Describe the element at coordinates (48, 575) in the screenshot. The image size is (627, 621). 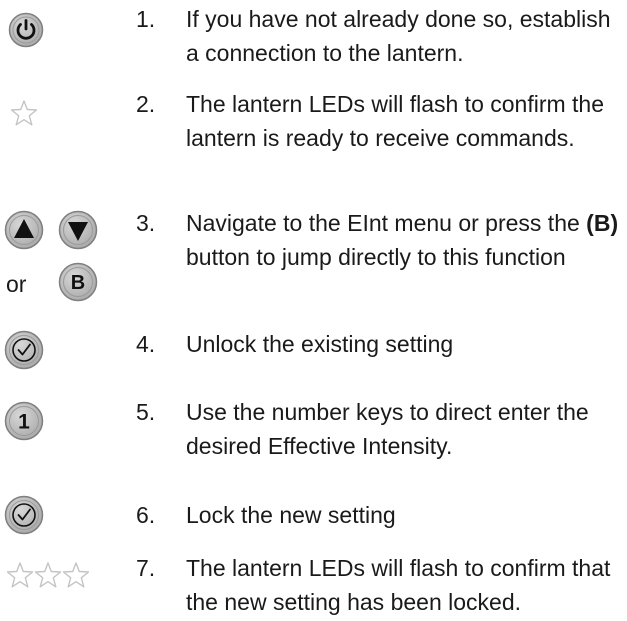
I see `three-stars-icon` at that location.